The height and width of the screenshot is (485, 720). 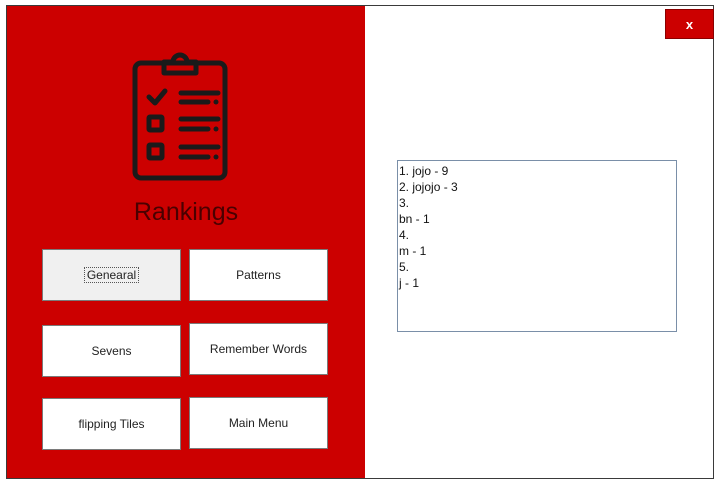 I want to click on remember-words-button: Remember Words, so click(x=258, y=349).